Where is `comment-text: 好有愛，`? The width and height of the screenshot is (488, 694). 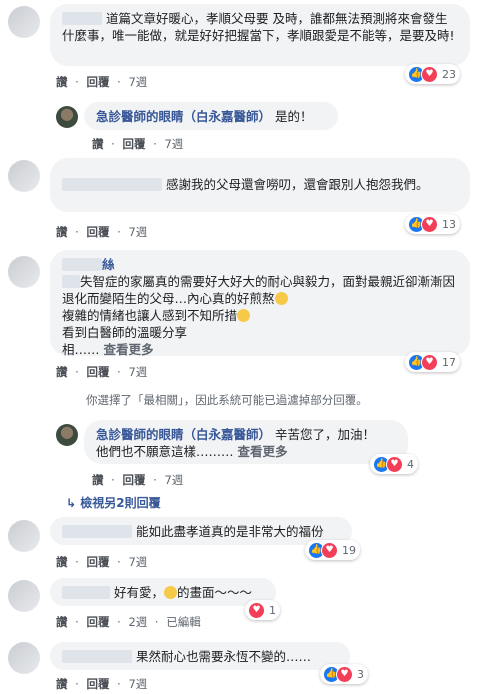 comment-text: 好有愛， is located at coordinates (138, 592).